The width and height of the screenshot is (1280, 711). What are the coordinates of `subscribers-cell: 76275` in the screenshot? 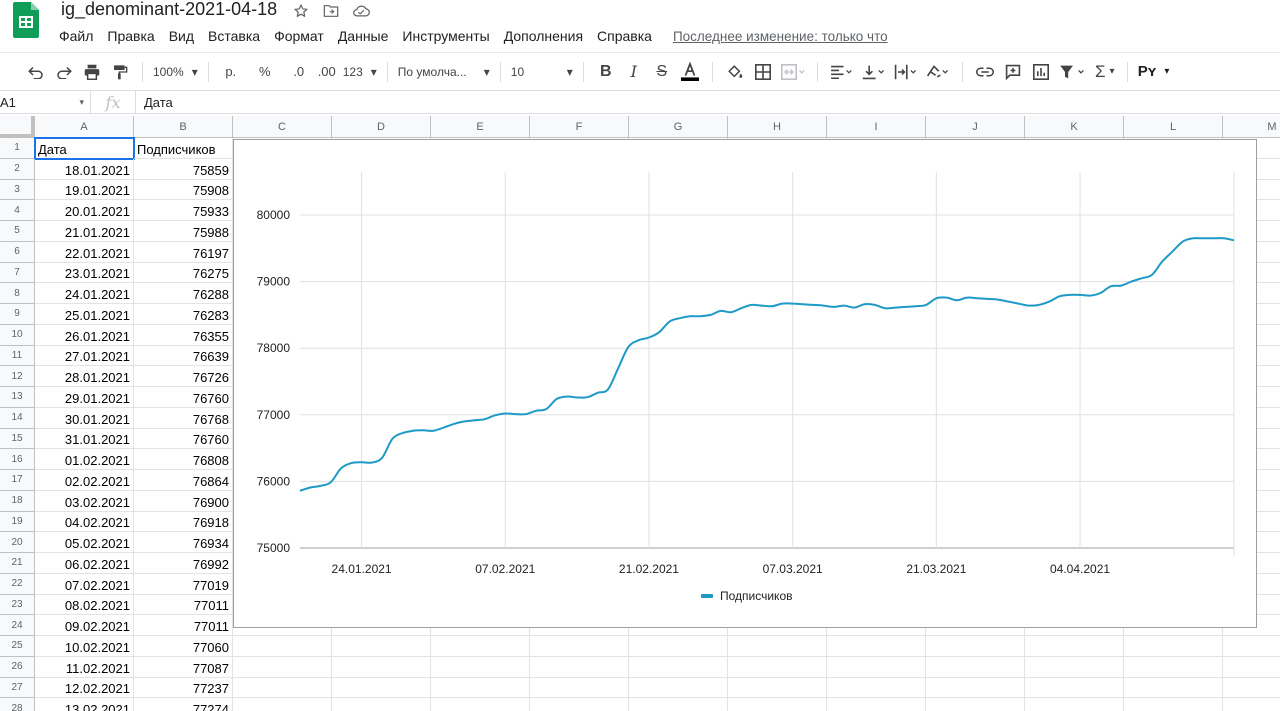 It's located at (183, 273).